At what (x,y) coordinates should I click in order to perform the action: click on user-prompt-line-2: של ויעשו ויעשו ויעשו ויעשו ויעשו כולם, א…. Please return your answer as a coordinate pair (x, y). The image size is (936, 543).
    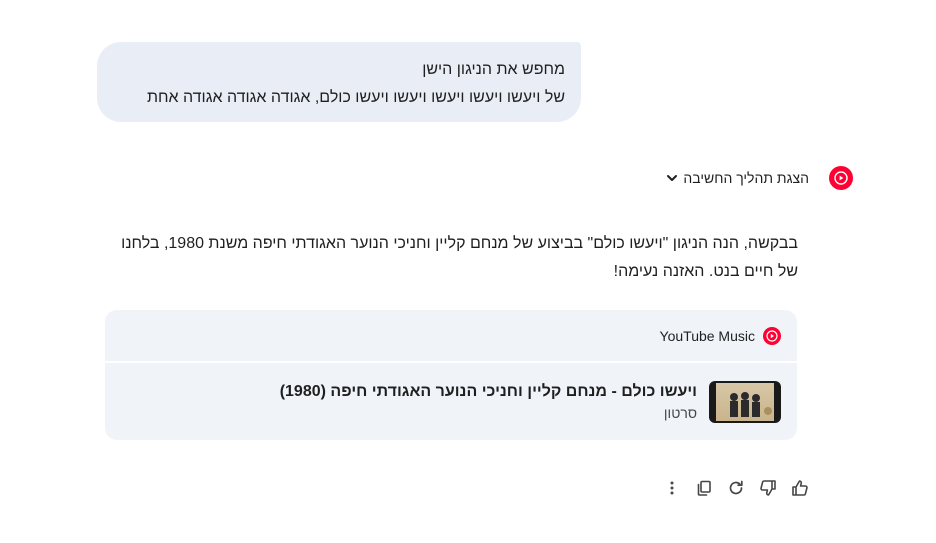
    Looking at the image, I should click on (355, 97).